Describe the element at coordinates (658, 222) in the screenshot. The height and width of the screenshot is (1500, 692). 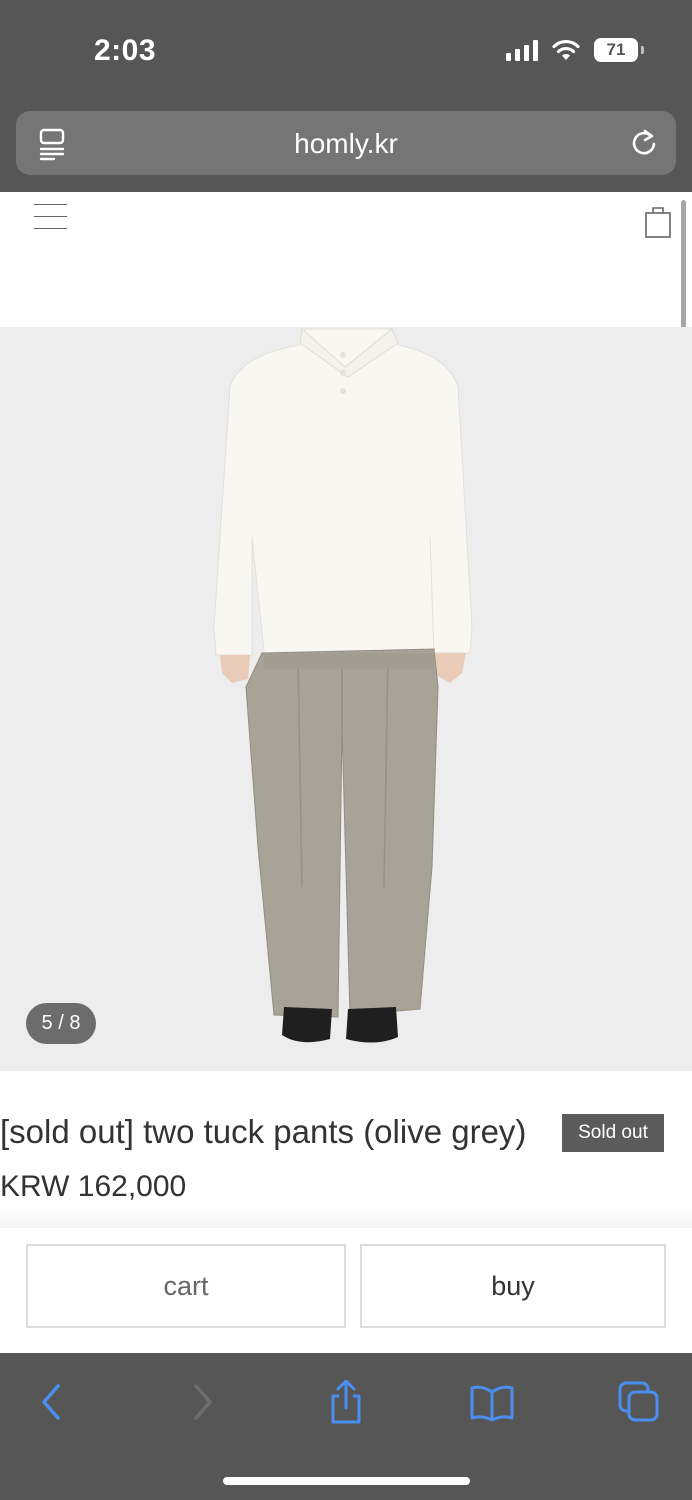
I see `shopping-bag-icon` at that location.